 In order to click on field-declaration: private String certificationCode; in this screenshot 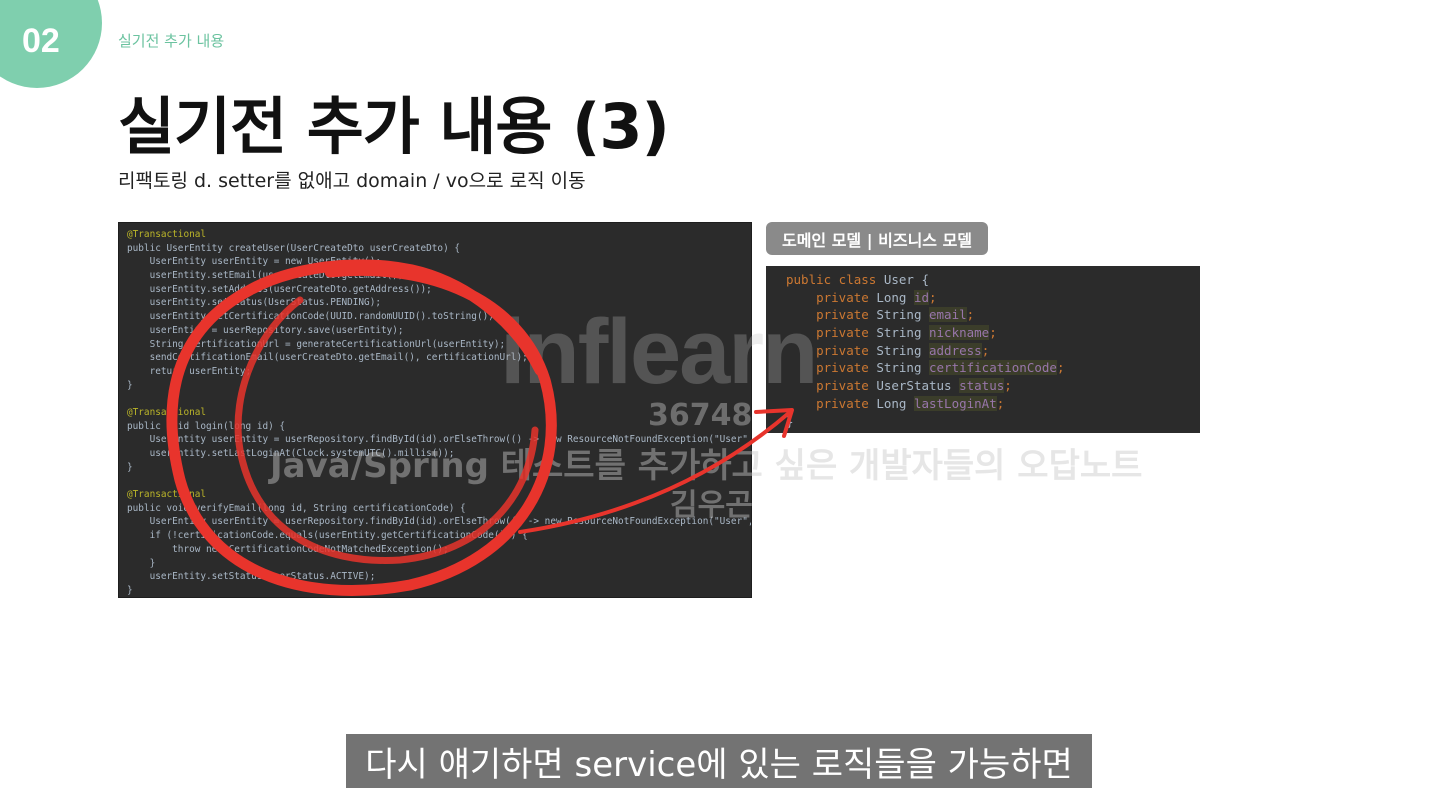, I will do `click(925, 368)`.